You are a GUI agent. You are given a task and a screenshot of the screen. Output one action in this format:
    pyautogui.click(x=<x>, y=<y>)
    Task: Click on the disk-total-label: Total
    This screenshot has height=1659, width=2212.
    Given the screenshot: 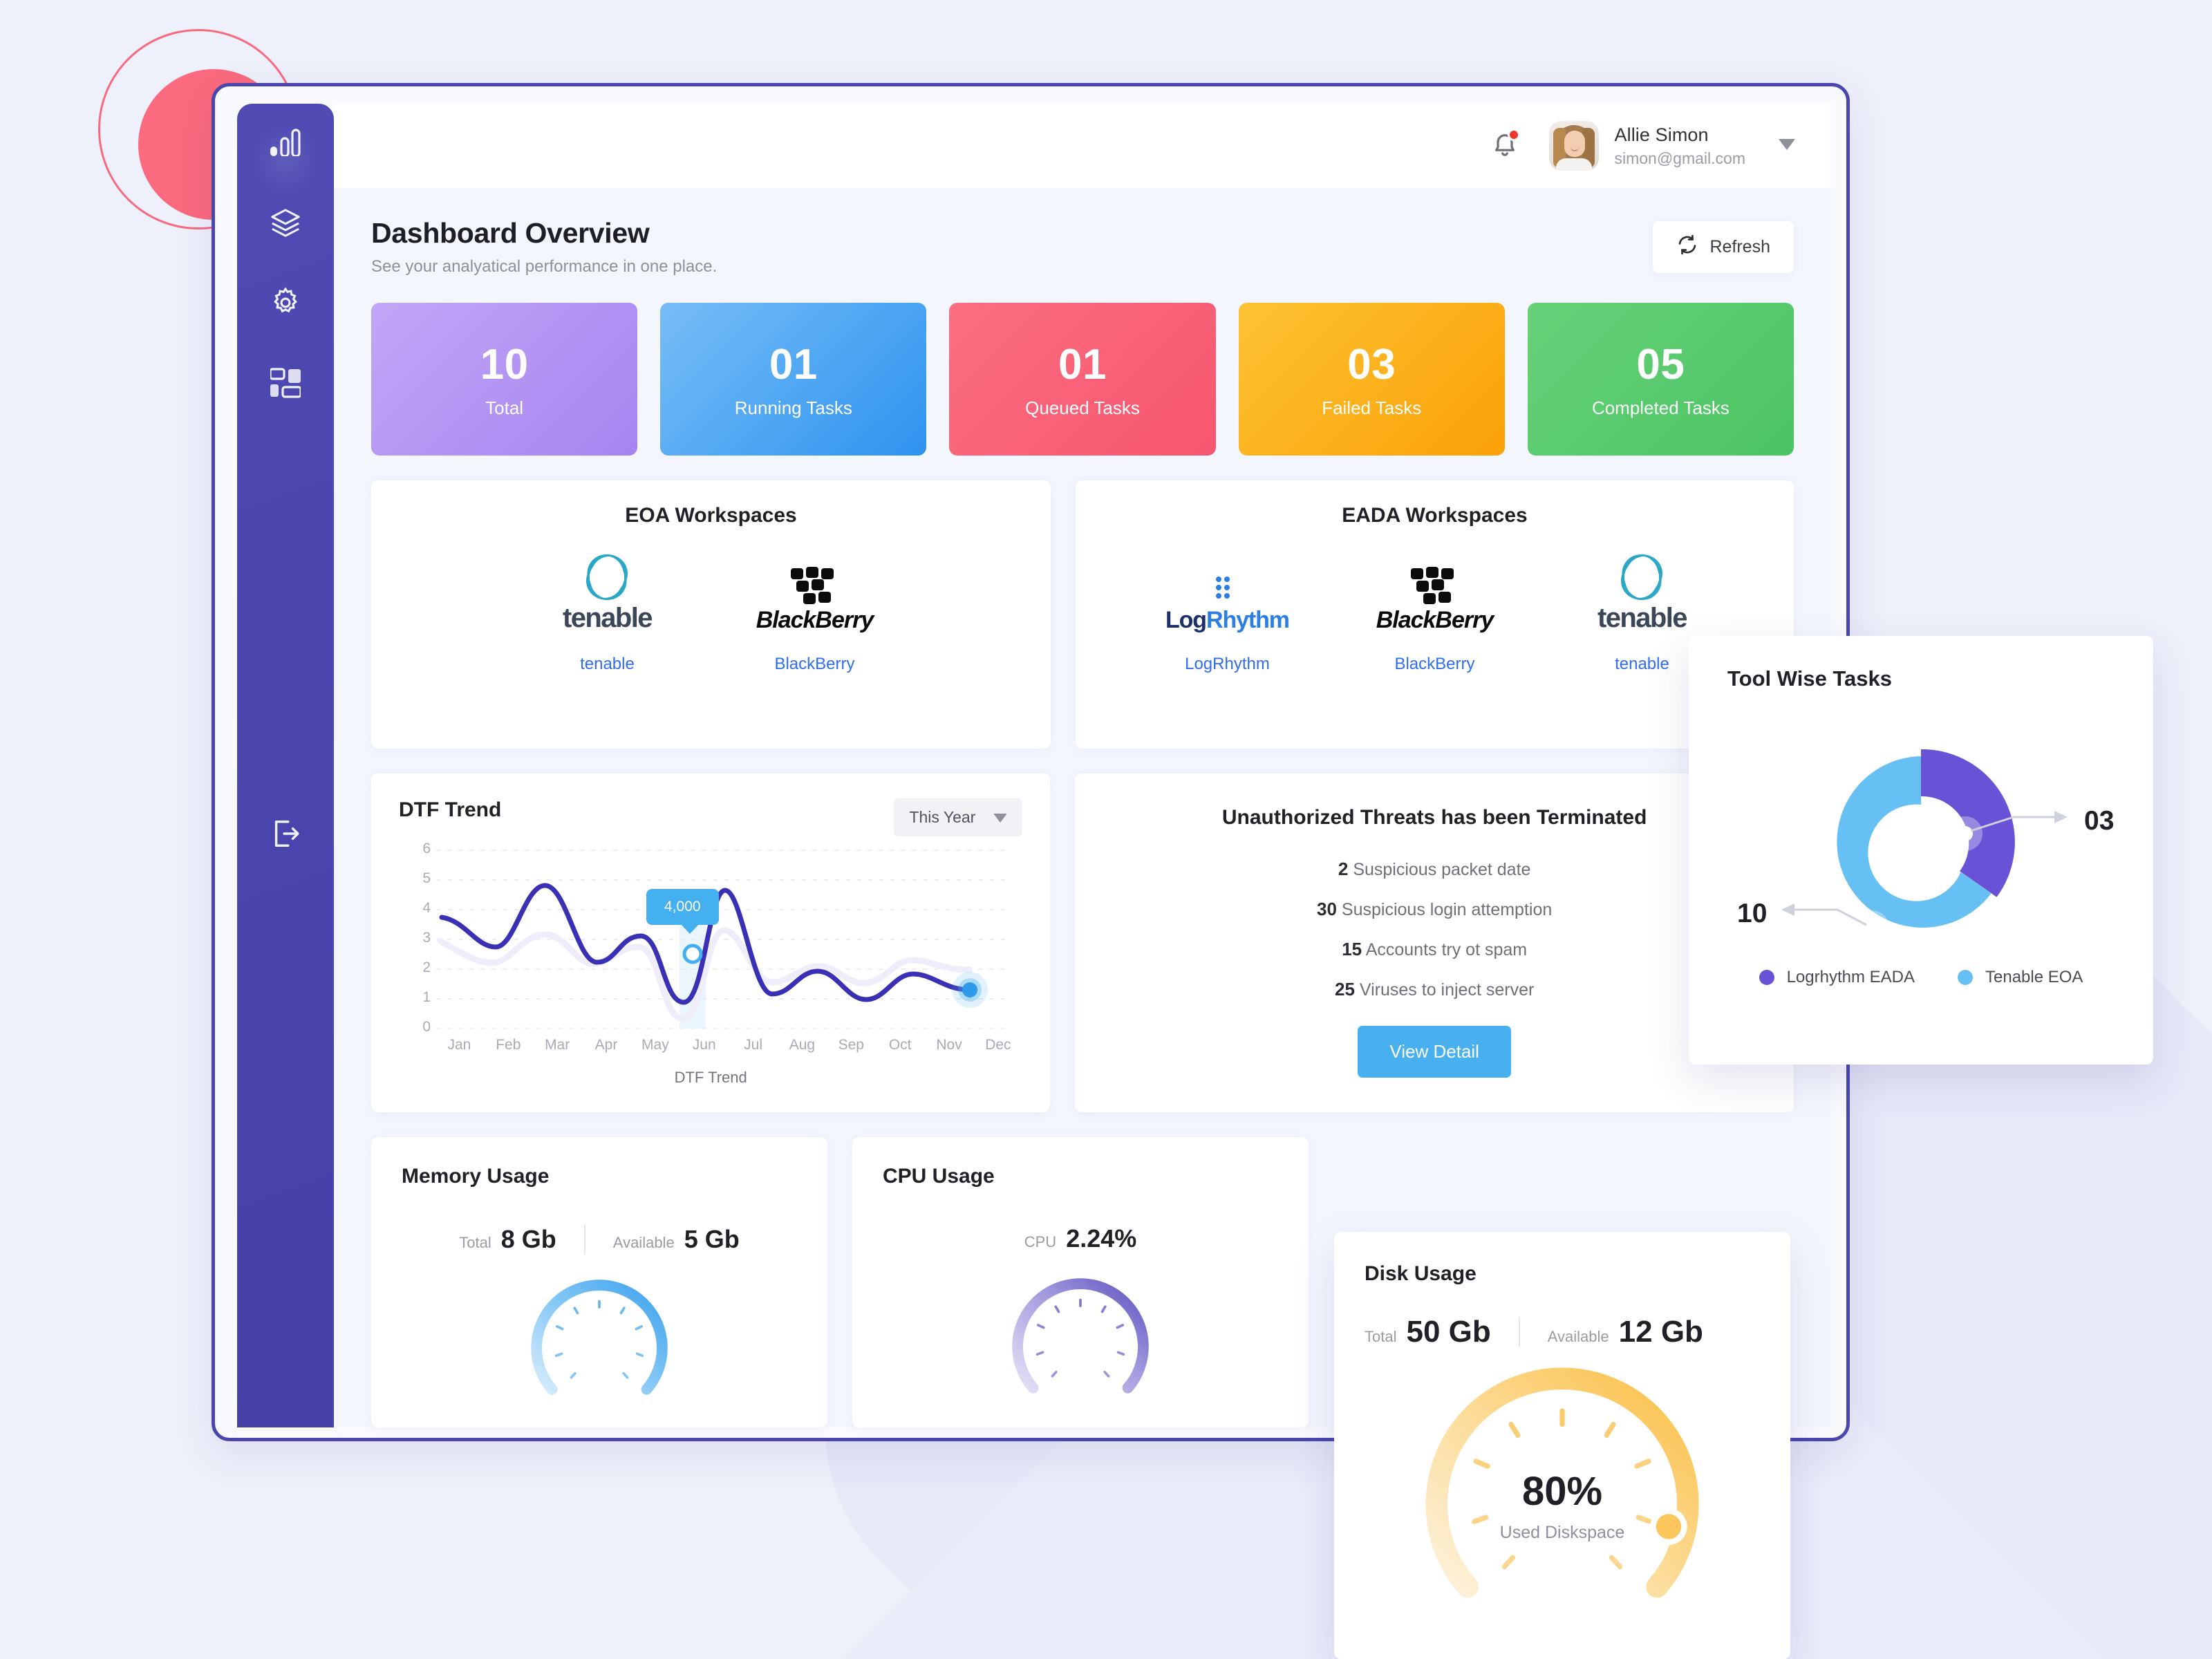 What is the action you would take?
    pyautogui.click(x=1381, y=1337)
    